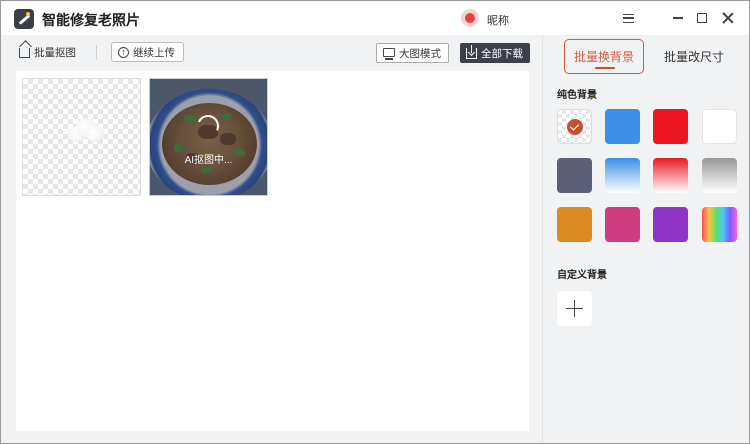 This screenshot has width=750, height=444. I want to click on tab-batch-background: 批量换背景, so click(604, 56).